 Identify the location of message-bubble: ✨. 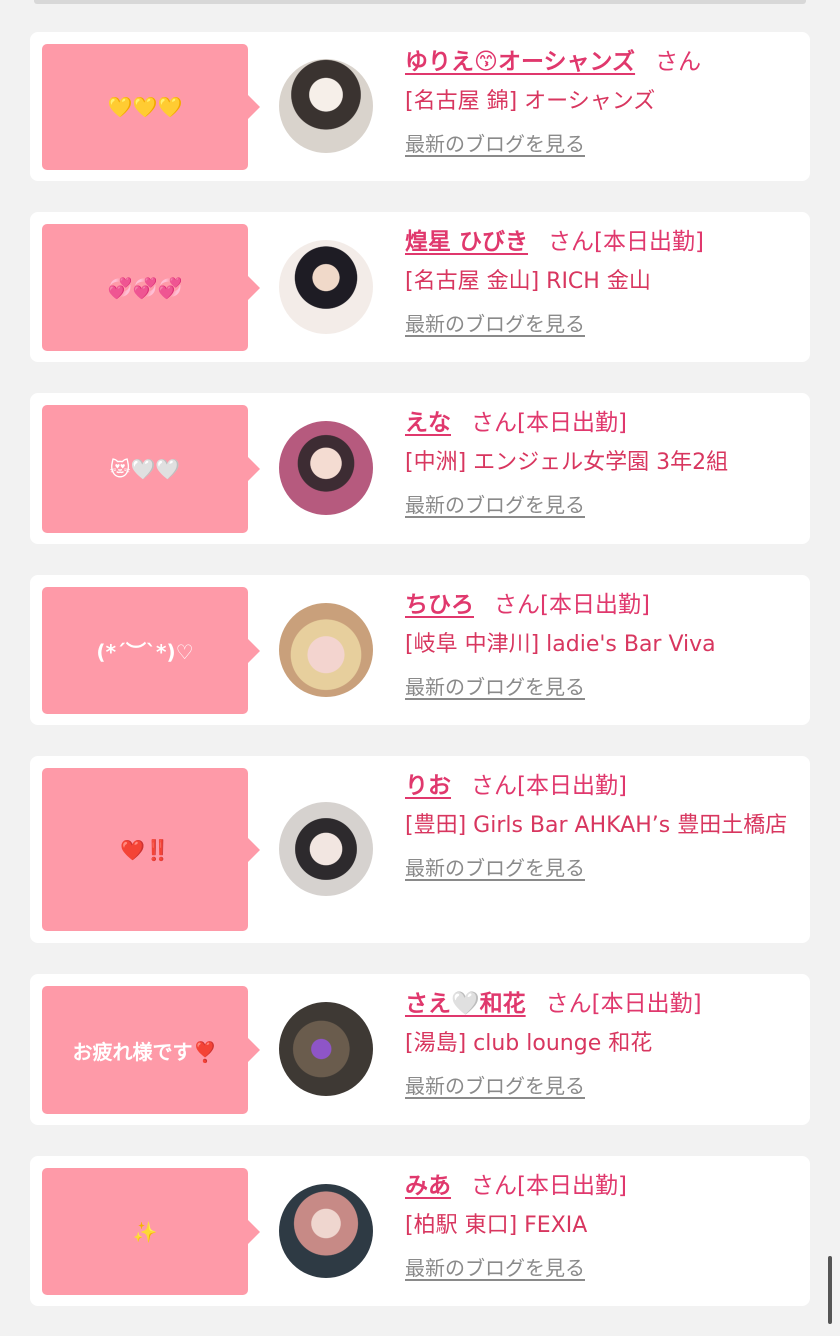
(151, 1231).